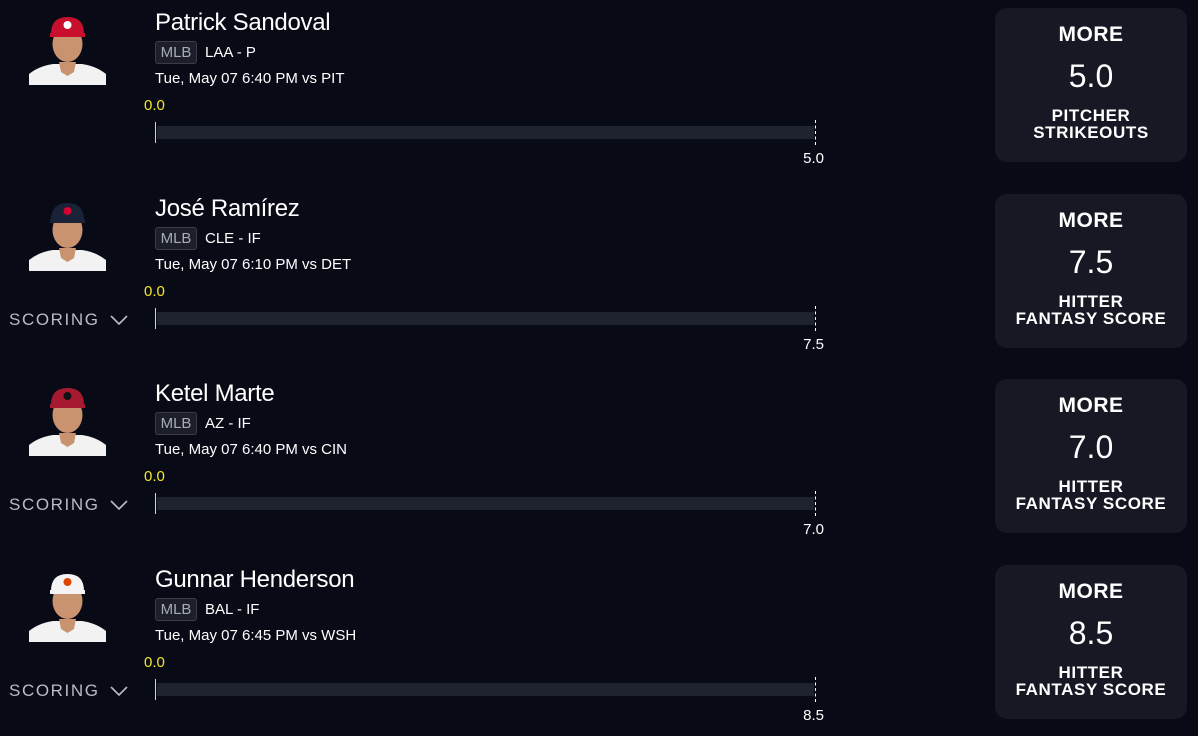 The height and width of the screenshot is (736, 1198). Describe the element at coordinates (215, 394) in the screenshot. I see `player-name: Ketel Marte` at that location.